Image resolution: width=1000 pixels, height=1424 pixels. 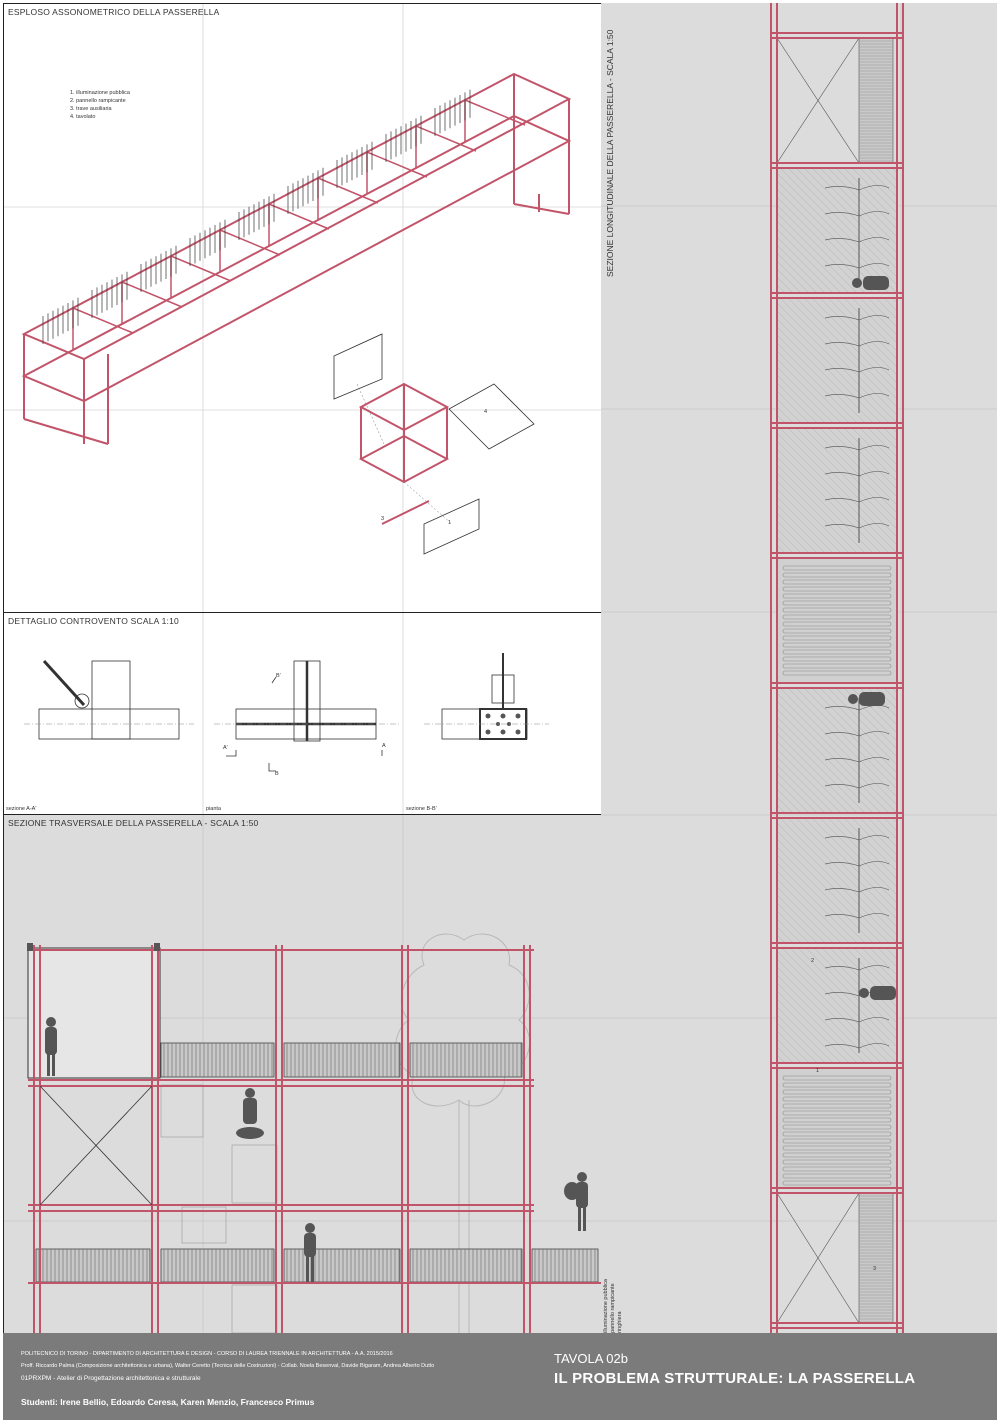 I want to click on board-number: TAVOLA 02b, so click(x=591, y=1358).